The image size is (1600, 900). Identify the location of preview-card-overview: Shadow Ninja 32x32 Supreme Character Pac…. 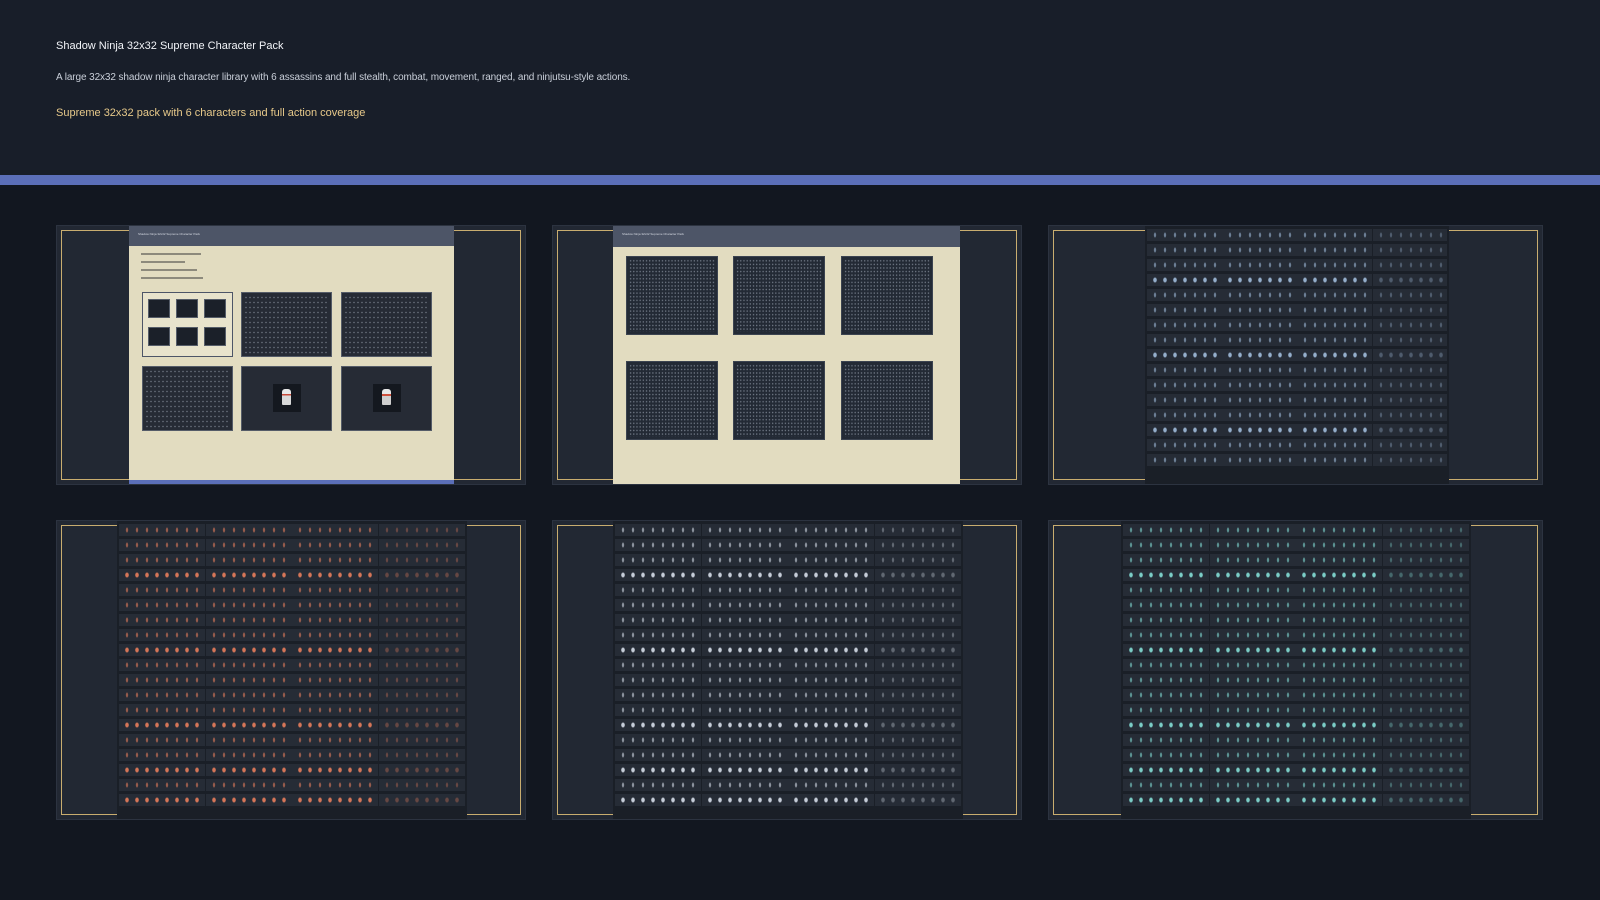
(291, 355).